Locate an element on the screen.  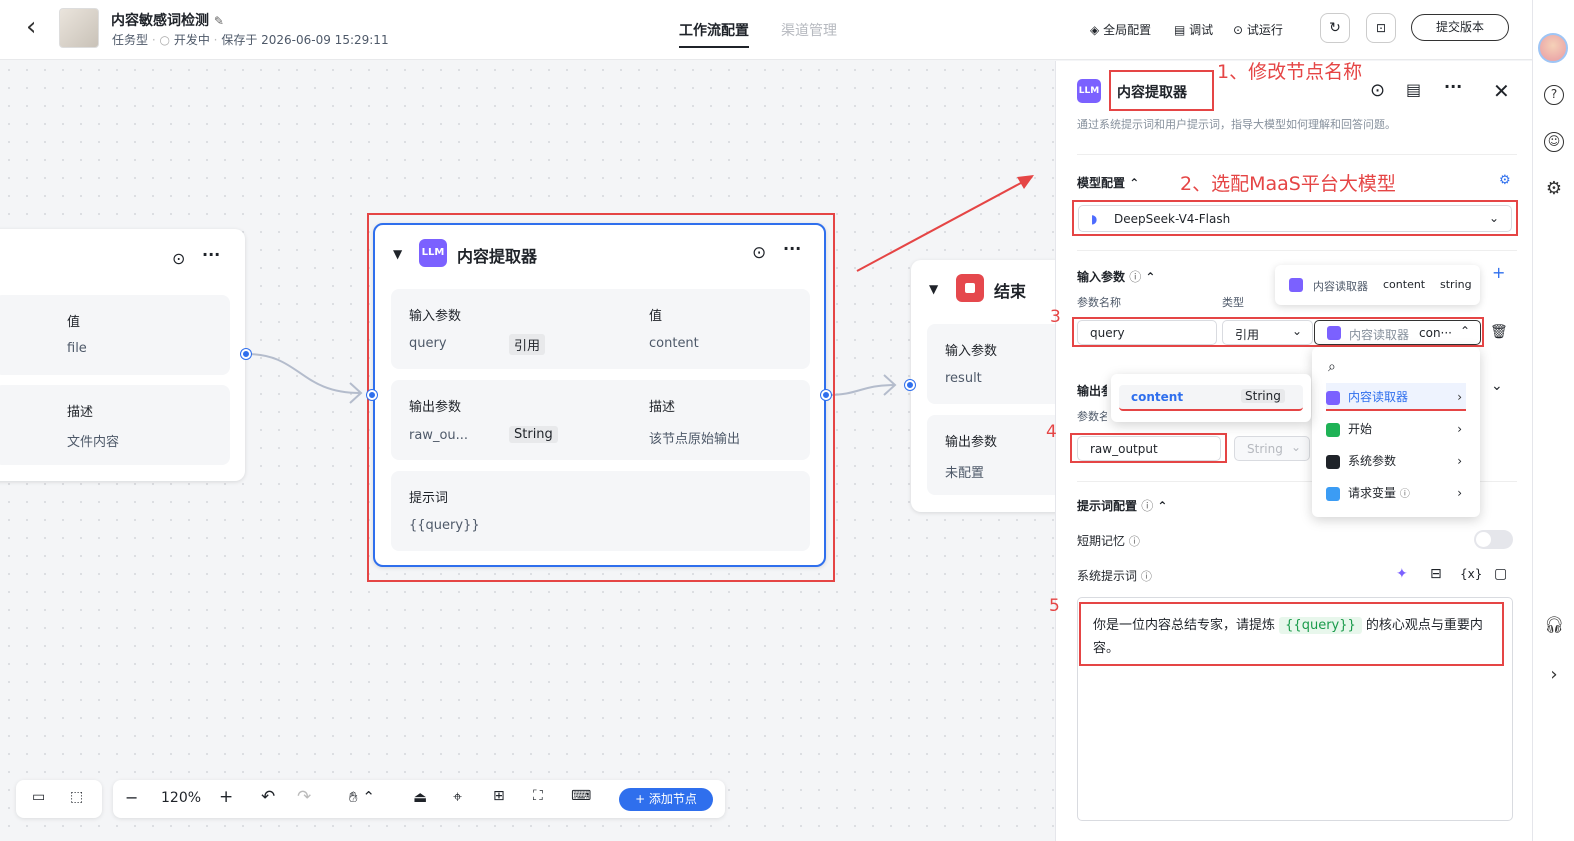
tab-workflow: 工作流配置 is located at coordinates (714, 34).